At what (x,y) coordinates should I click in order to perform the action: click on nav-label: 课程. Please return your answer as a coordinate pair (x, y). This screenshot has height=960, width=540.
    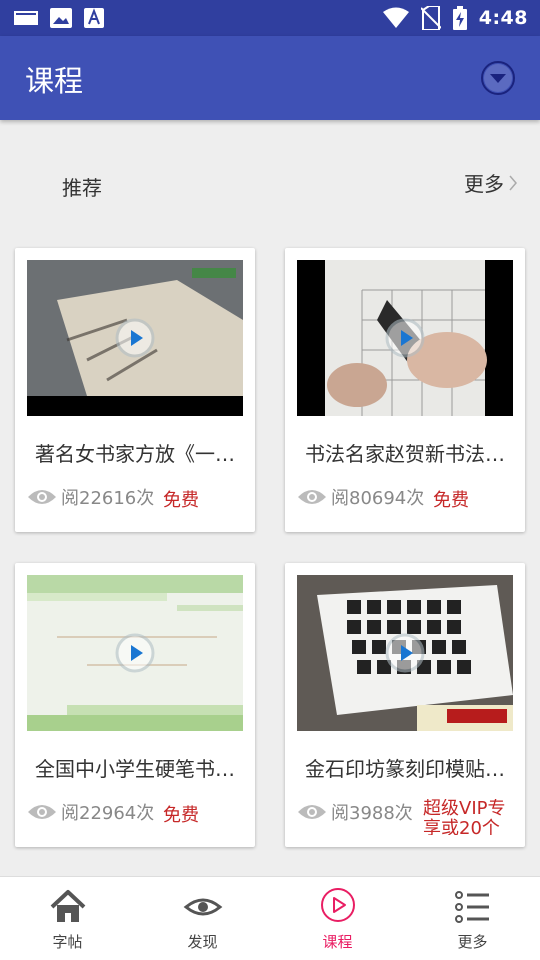
    Looking at the image, I should click on (337, 942).